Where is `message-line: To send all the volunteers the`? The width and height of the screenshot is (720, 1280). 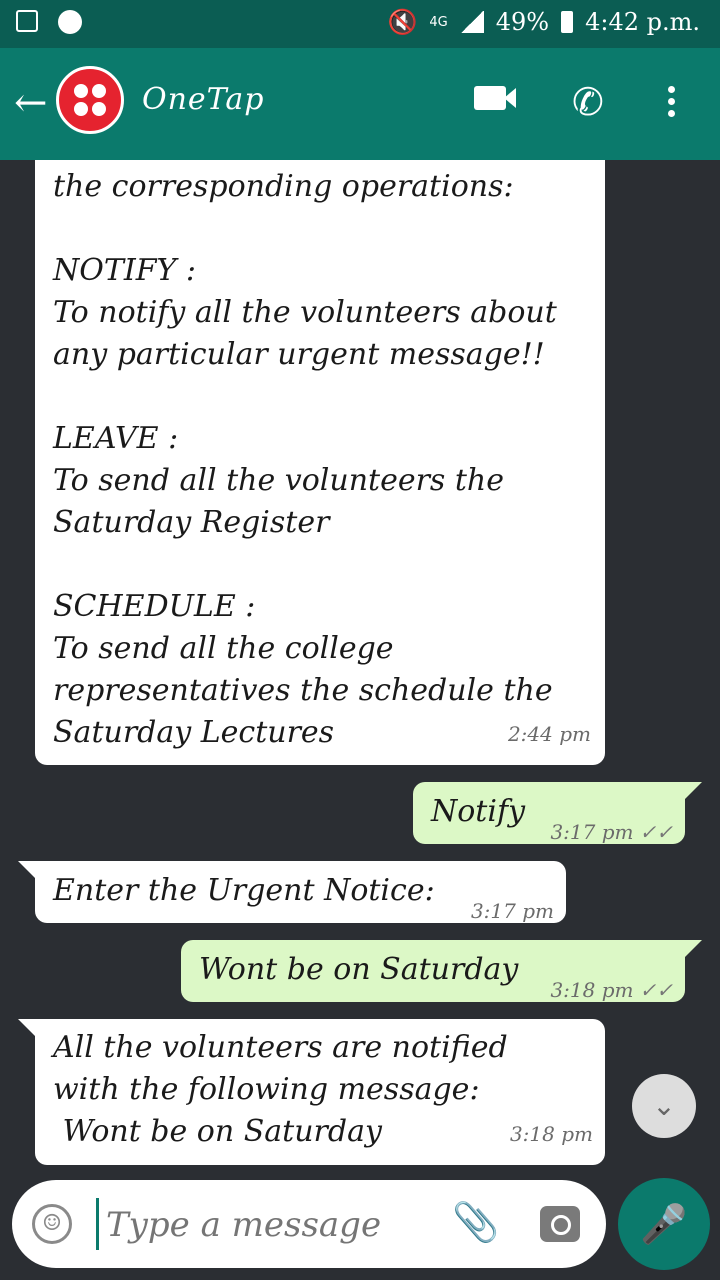 message-line: To send all the volunteers the is located at coordinates (278, 480).